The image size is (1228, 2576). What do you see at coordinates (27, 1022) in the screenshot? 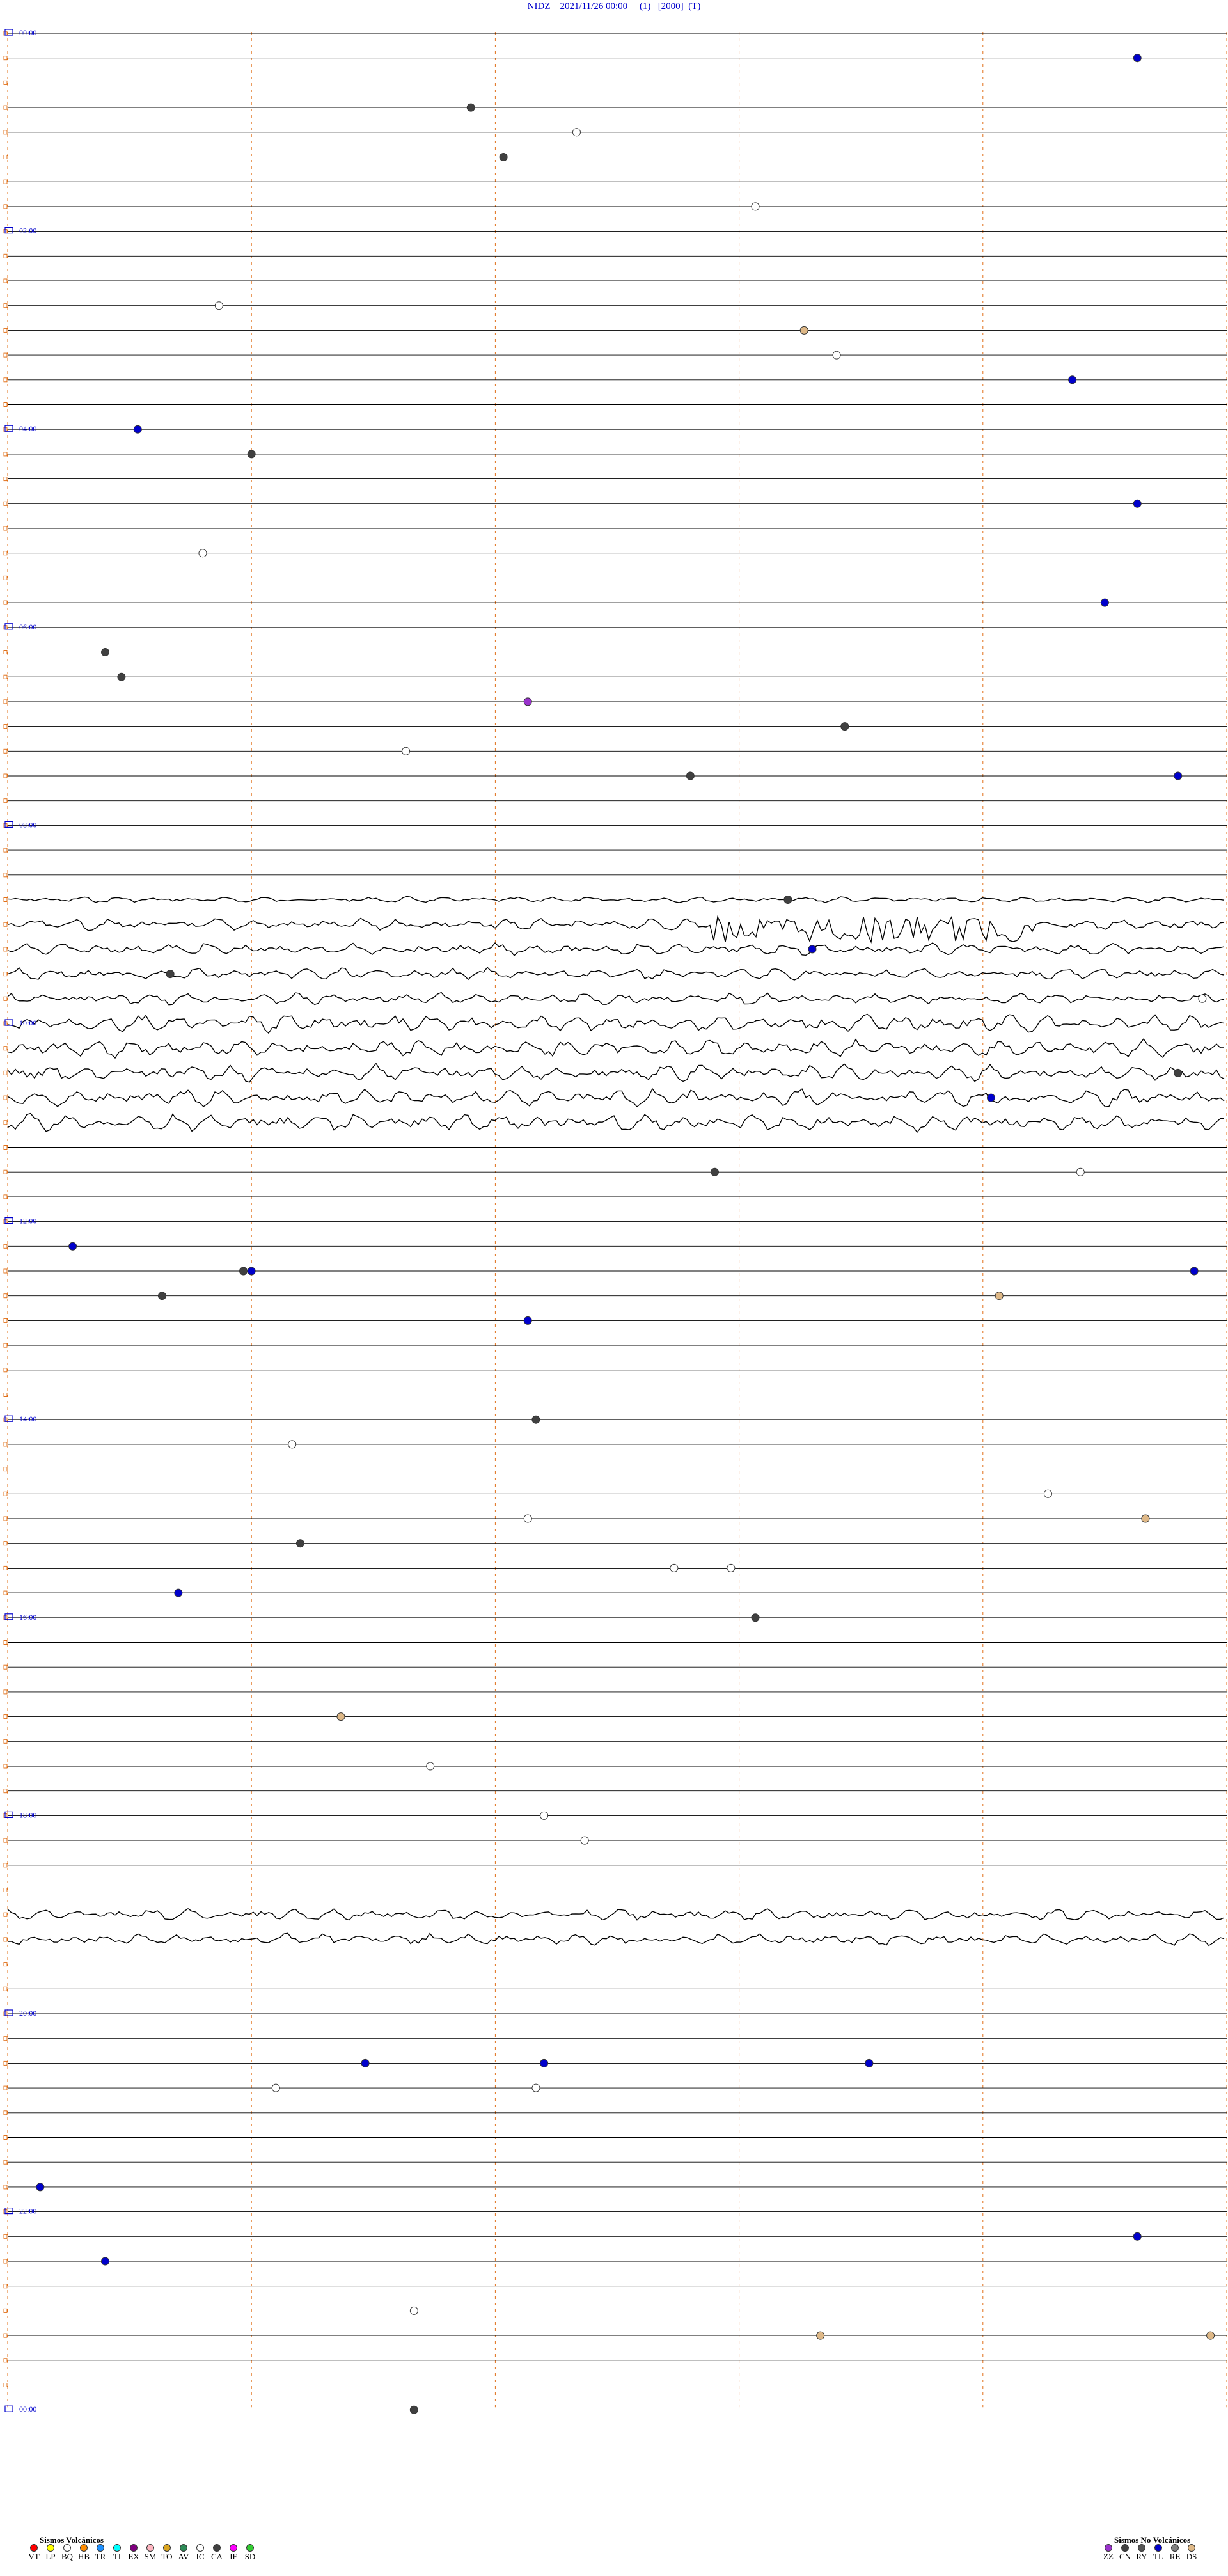
I see `hour-label: 10:00` at bounding box center [27, 1022].